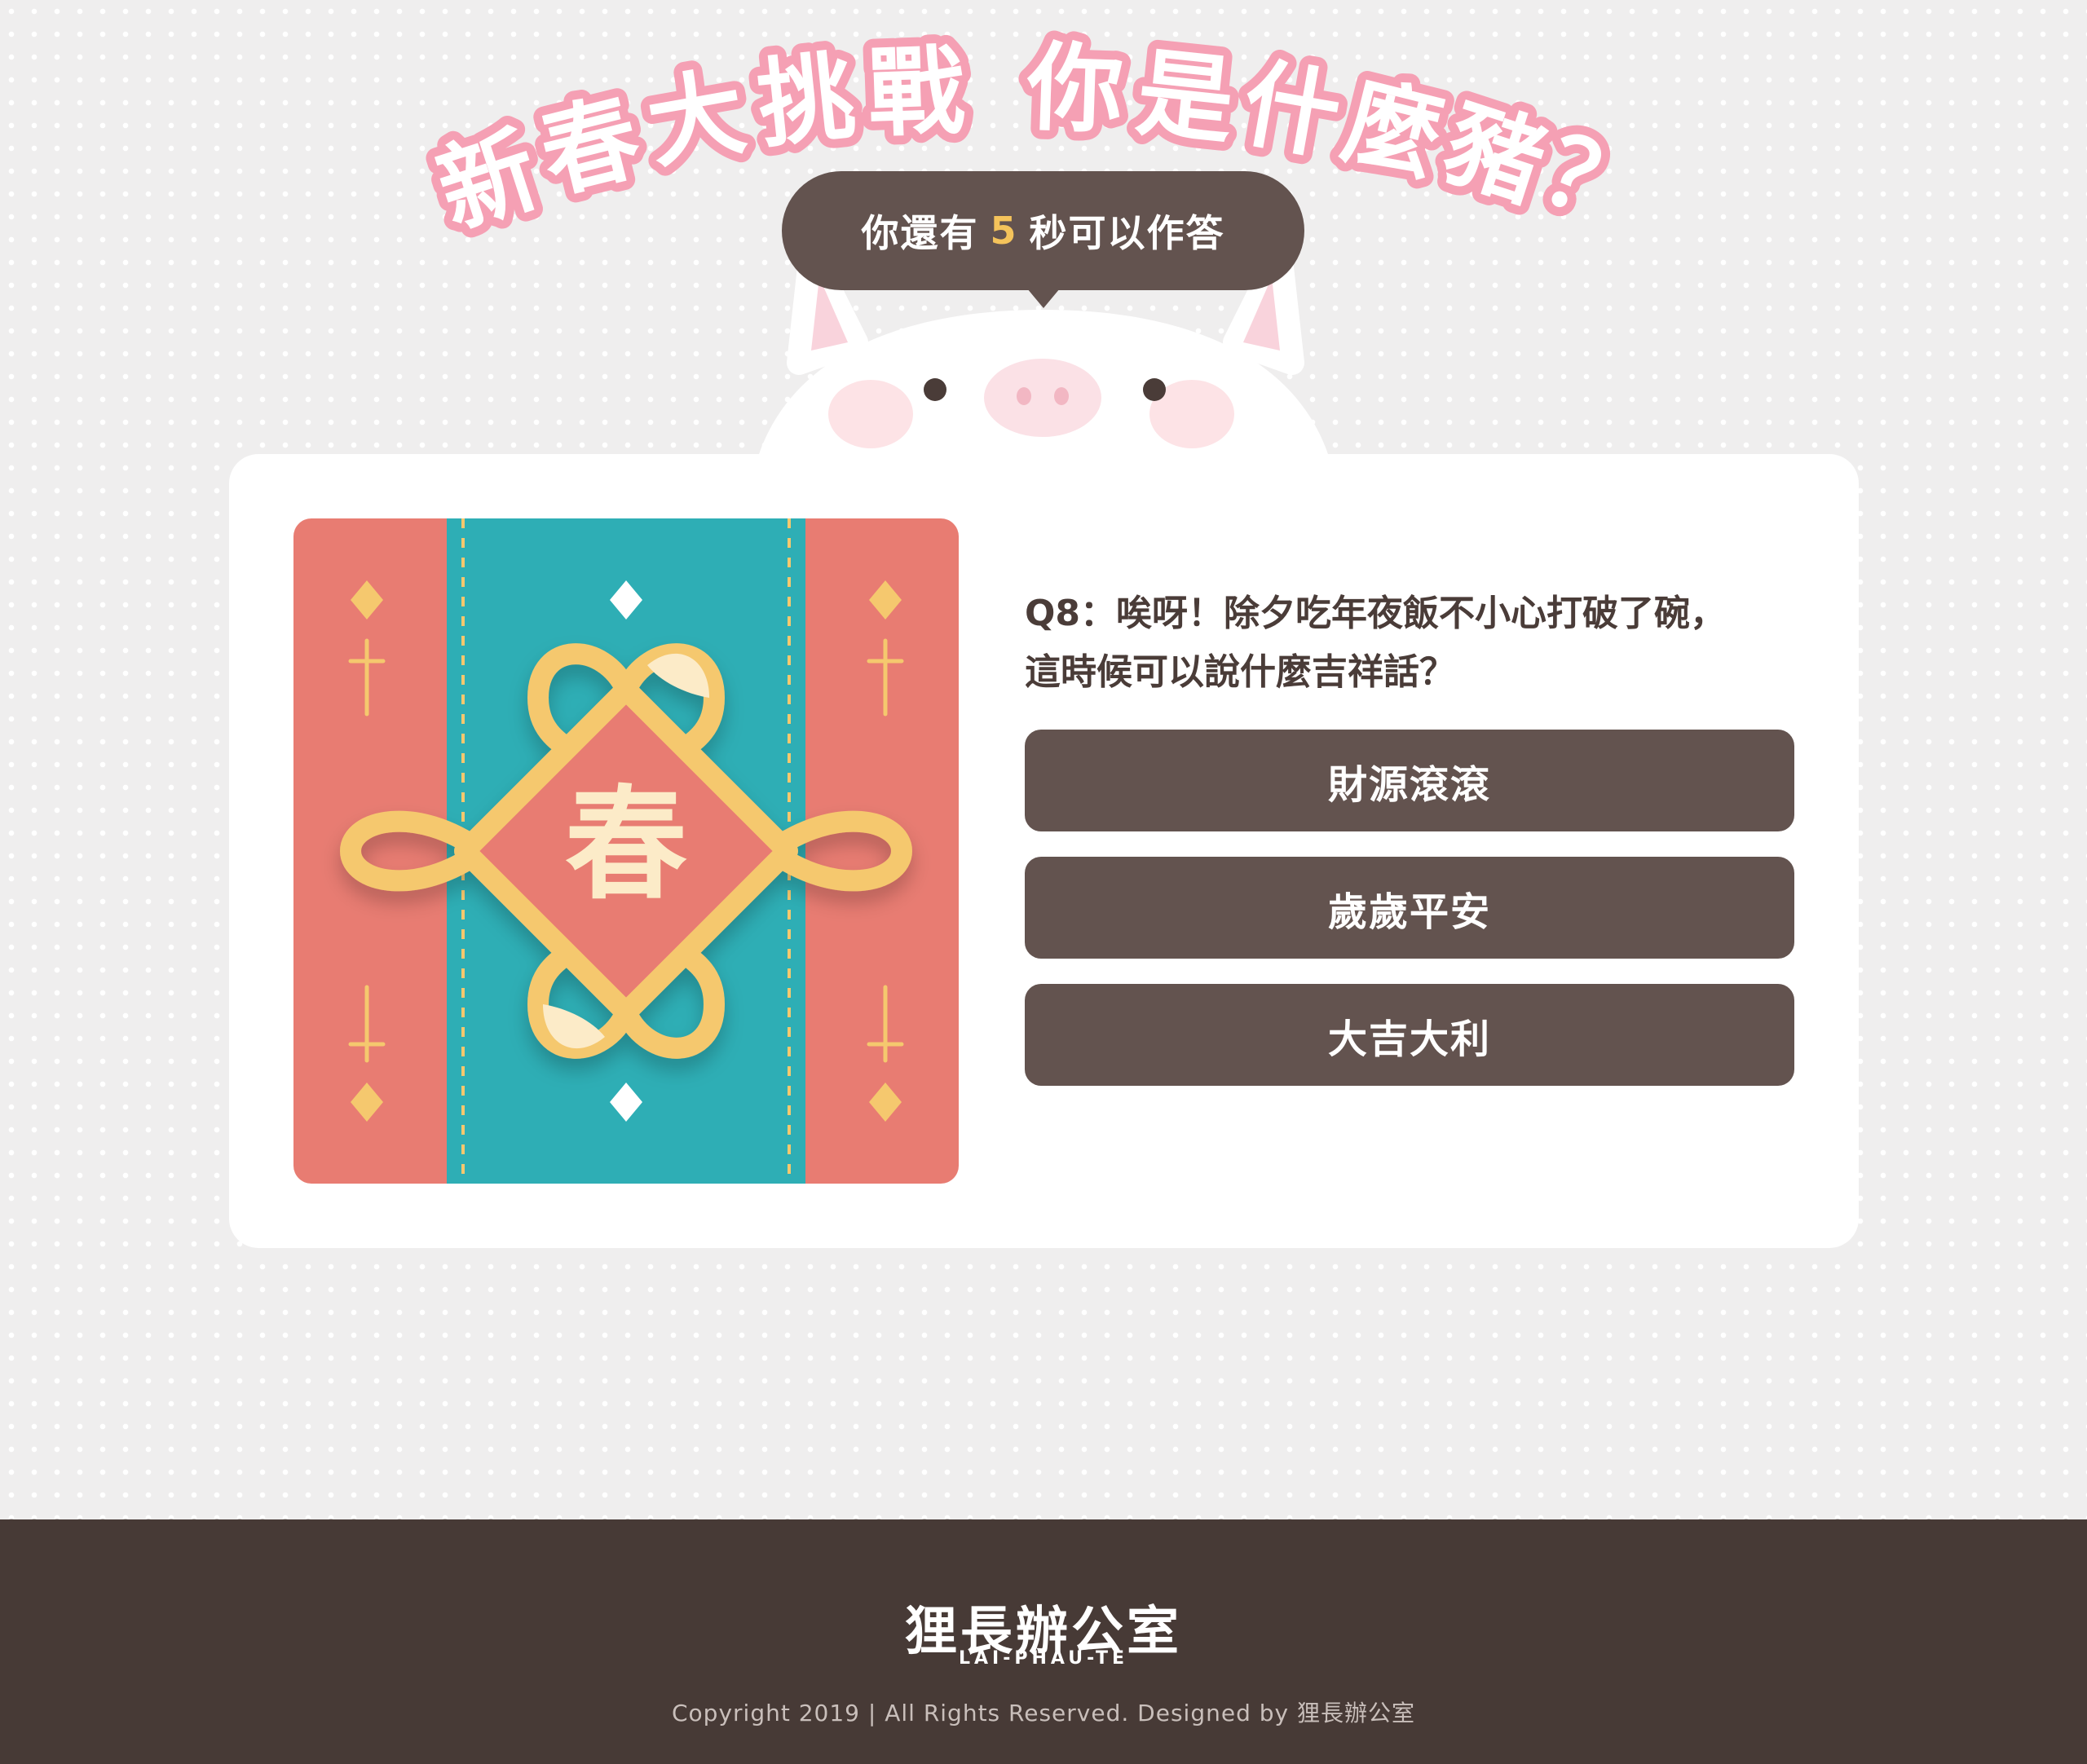 The image size is (2087, 1764). Describe the element at coordinates (1075, 89) in the screenshot. I see `title-char: 你` at that location.